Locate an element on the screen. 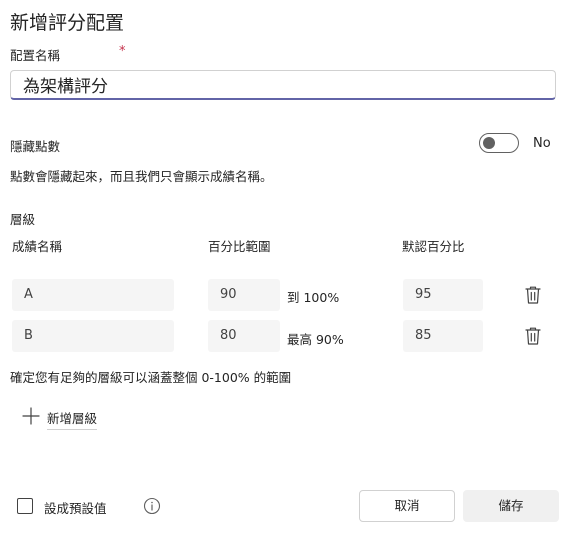 Image resolution: width=574 pixels, height=536 pixels. range-value-input: 80 is located at coordinates (244, 336).